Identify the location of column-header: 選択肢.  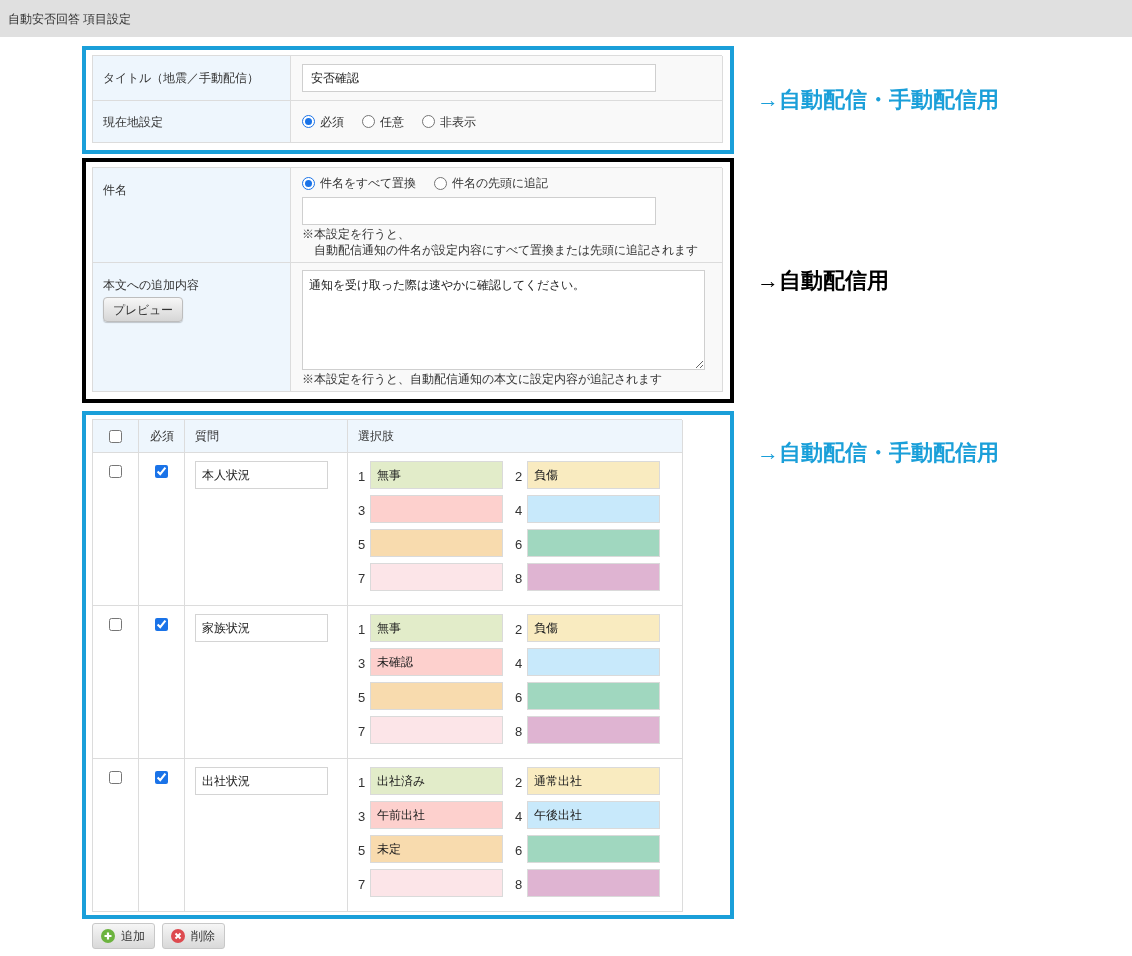
(515, 436).